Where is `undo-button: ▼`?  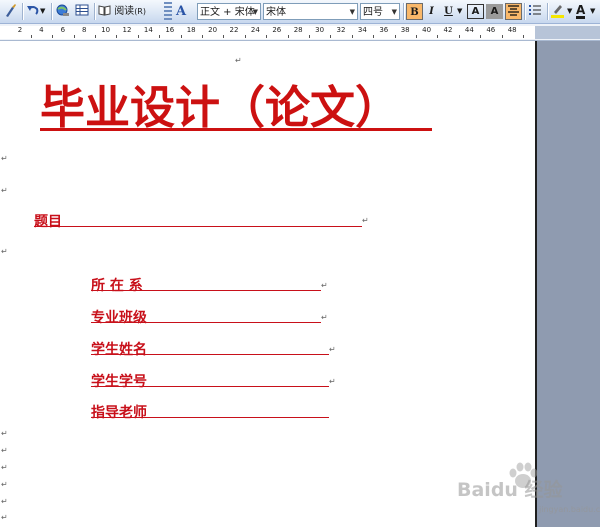
undo-button: ▼ is located at coordinates (37, 11).